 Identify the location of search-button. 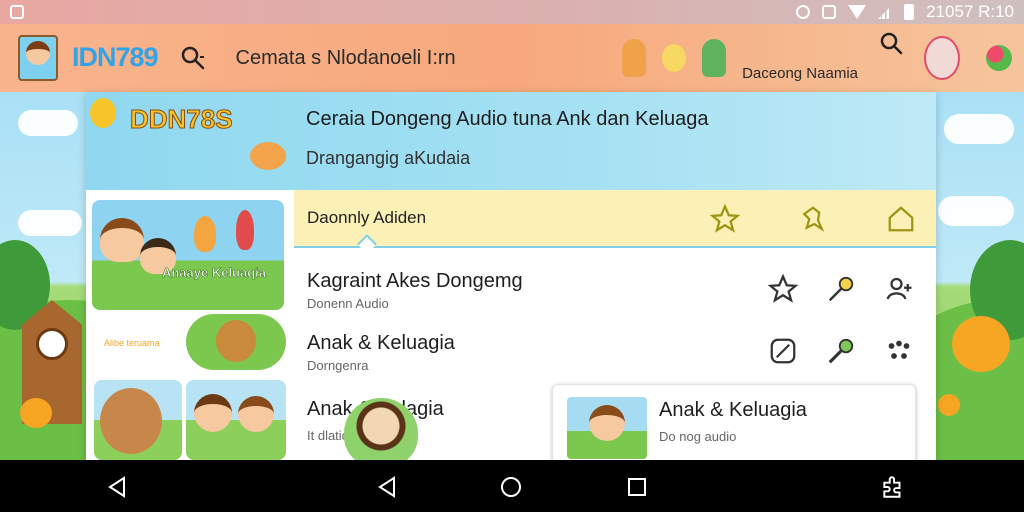
(193, 58).